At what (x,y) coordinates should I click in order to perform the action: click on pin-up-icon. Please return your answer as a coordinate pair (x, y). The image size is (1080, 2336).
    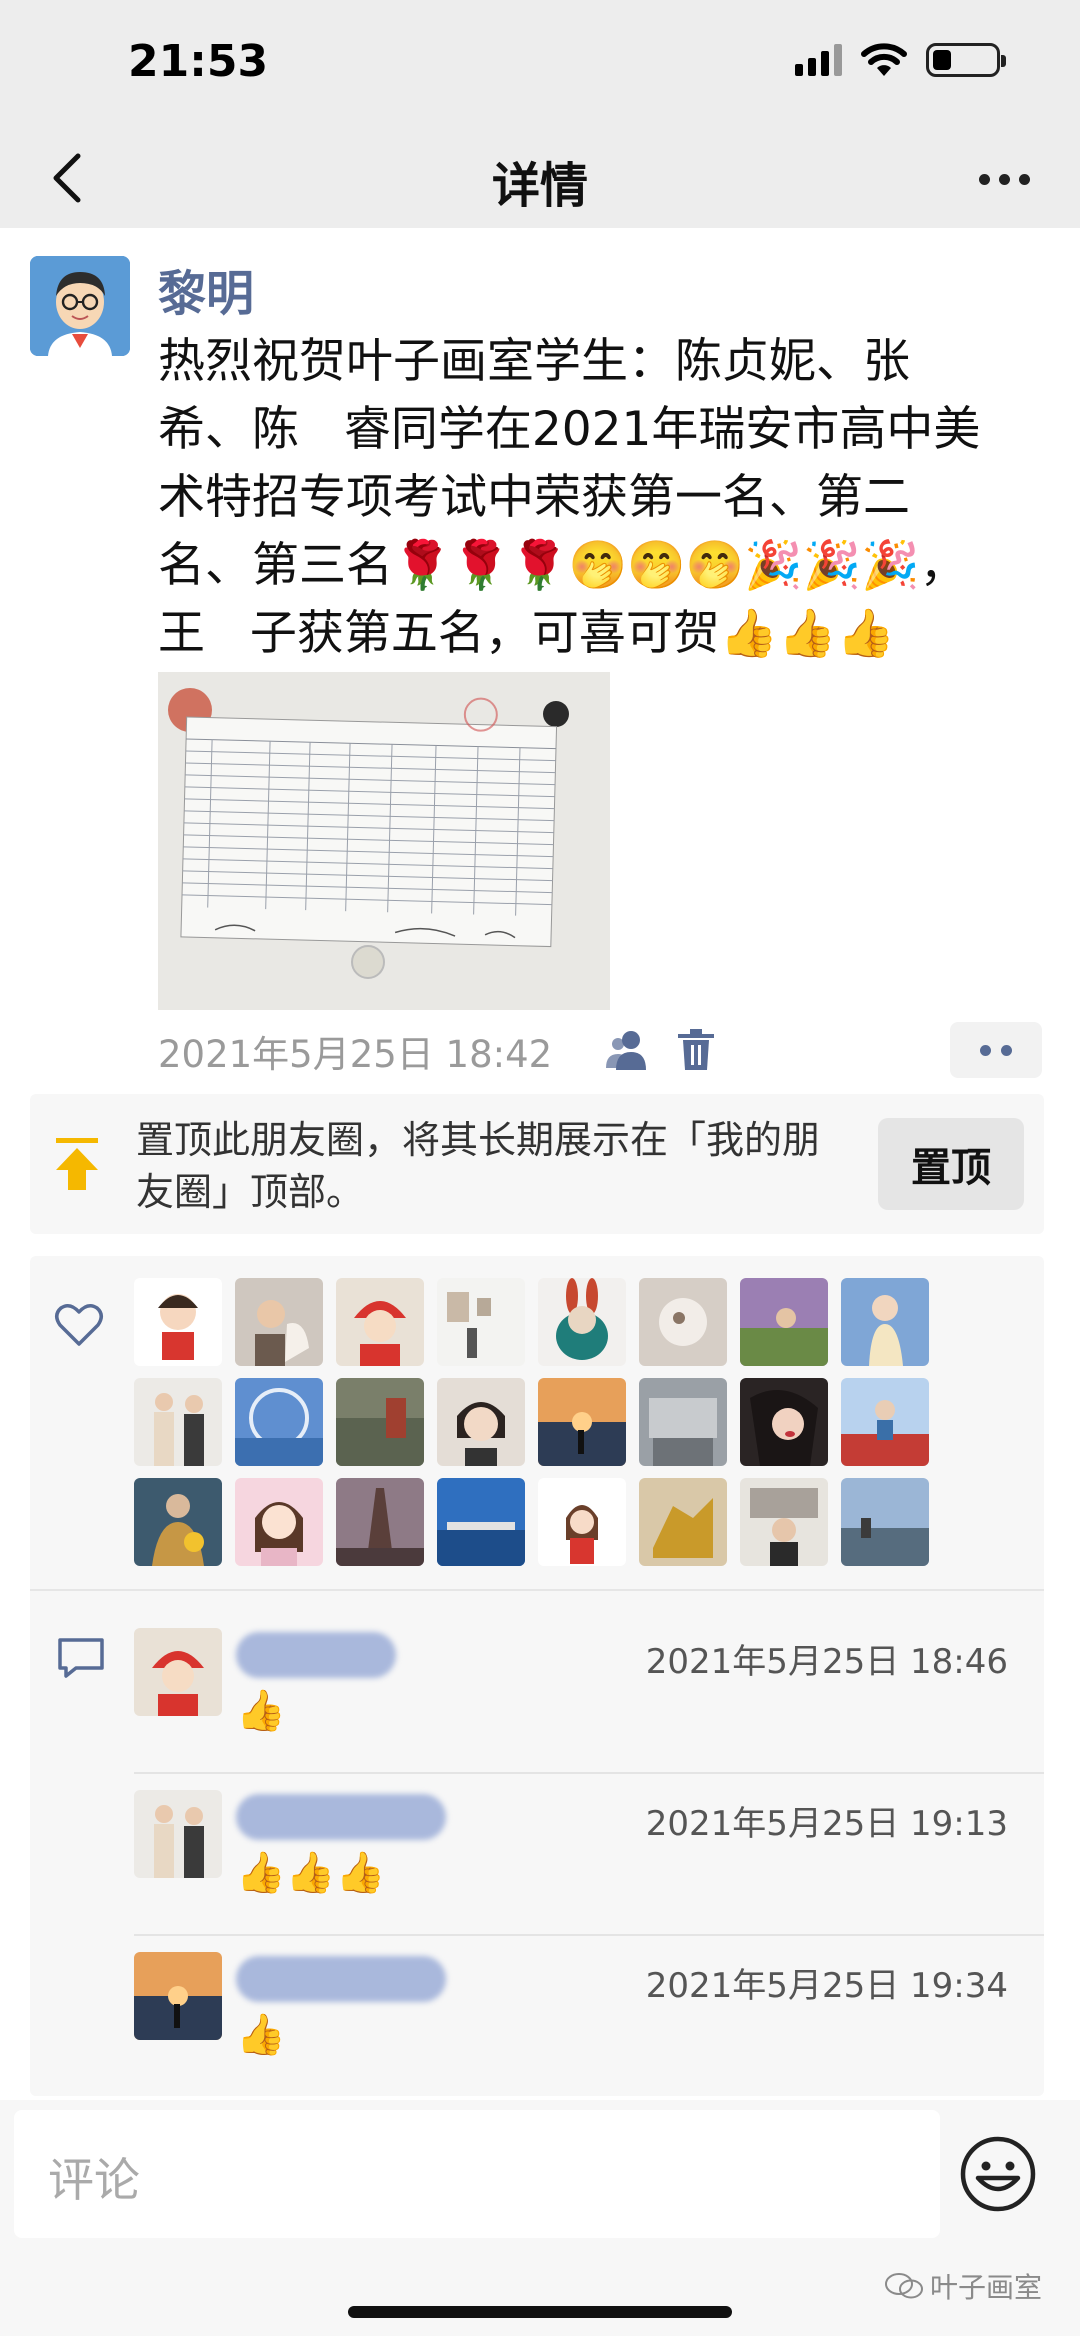
    Looking at the image, I should click on (77, 1164).